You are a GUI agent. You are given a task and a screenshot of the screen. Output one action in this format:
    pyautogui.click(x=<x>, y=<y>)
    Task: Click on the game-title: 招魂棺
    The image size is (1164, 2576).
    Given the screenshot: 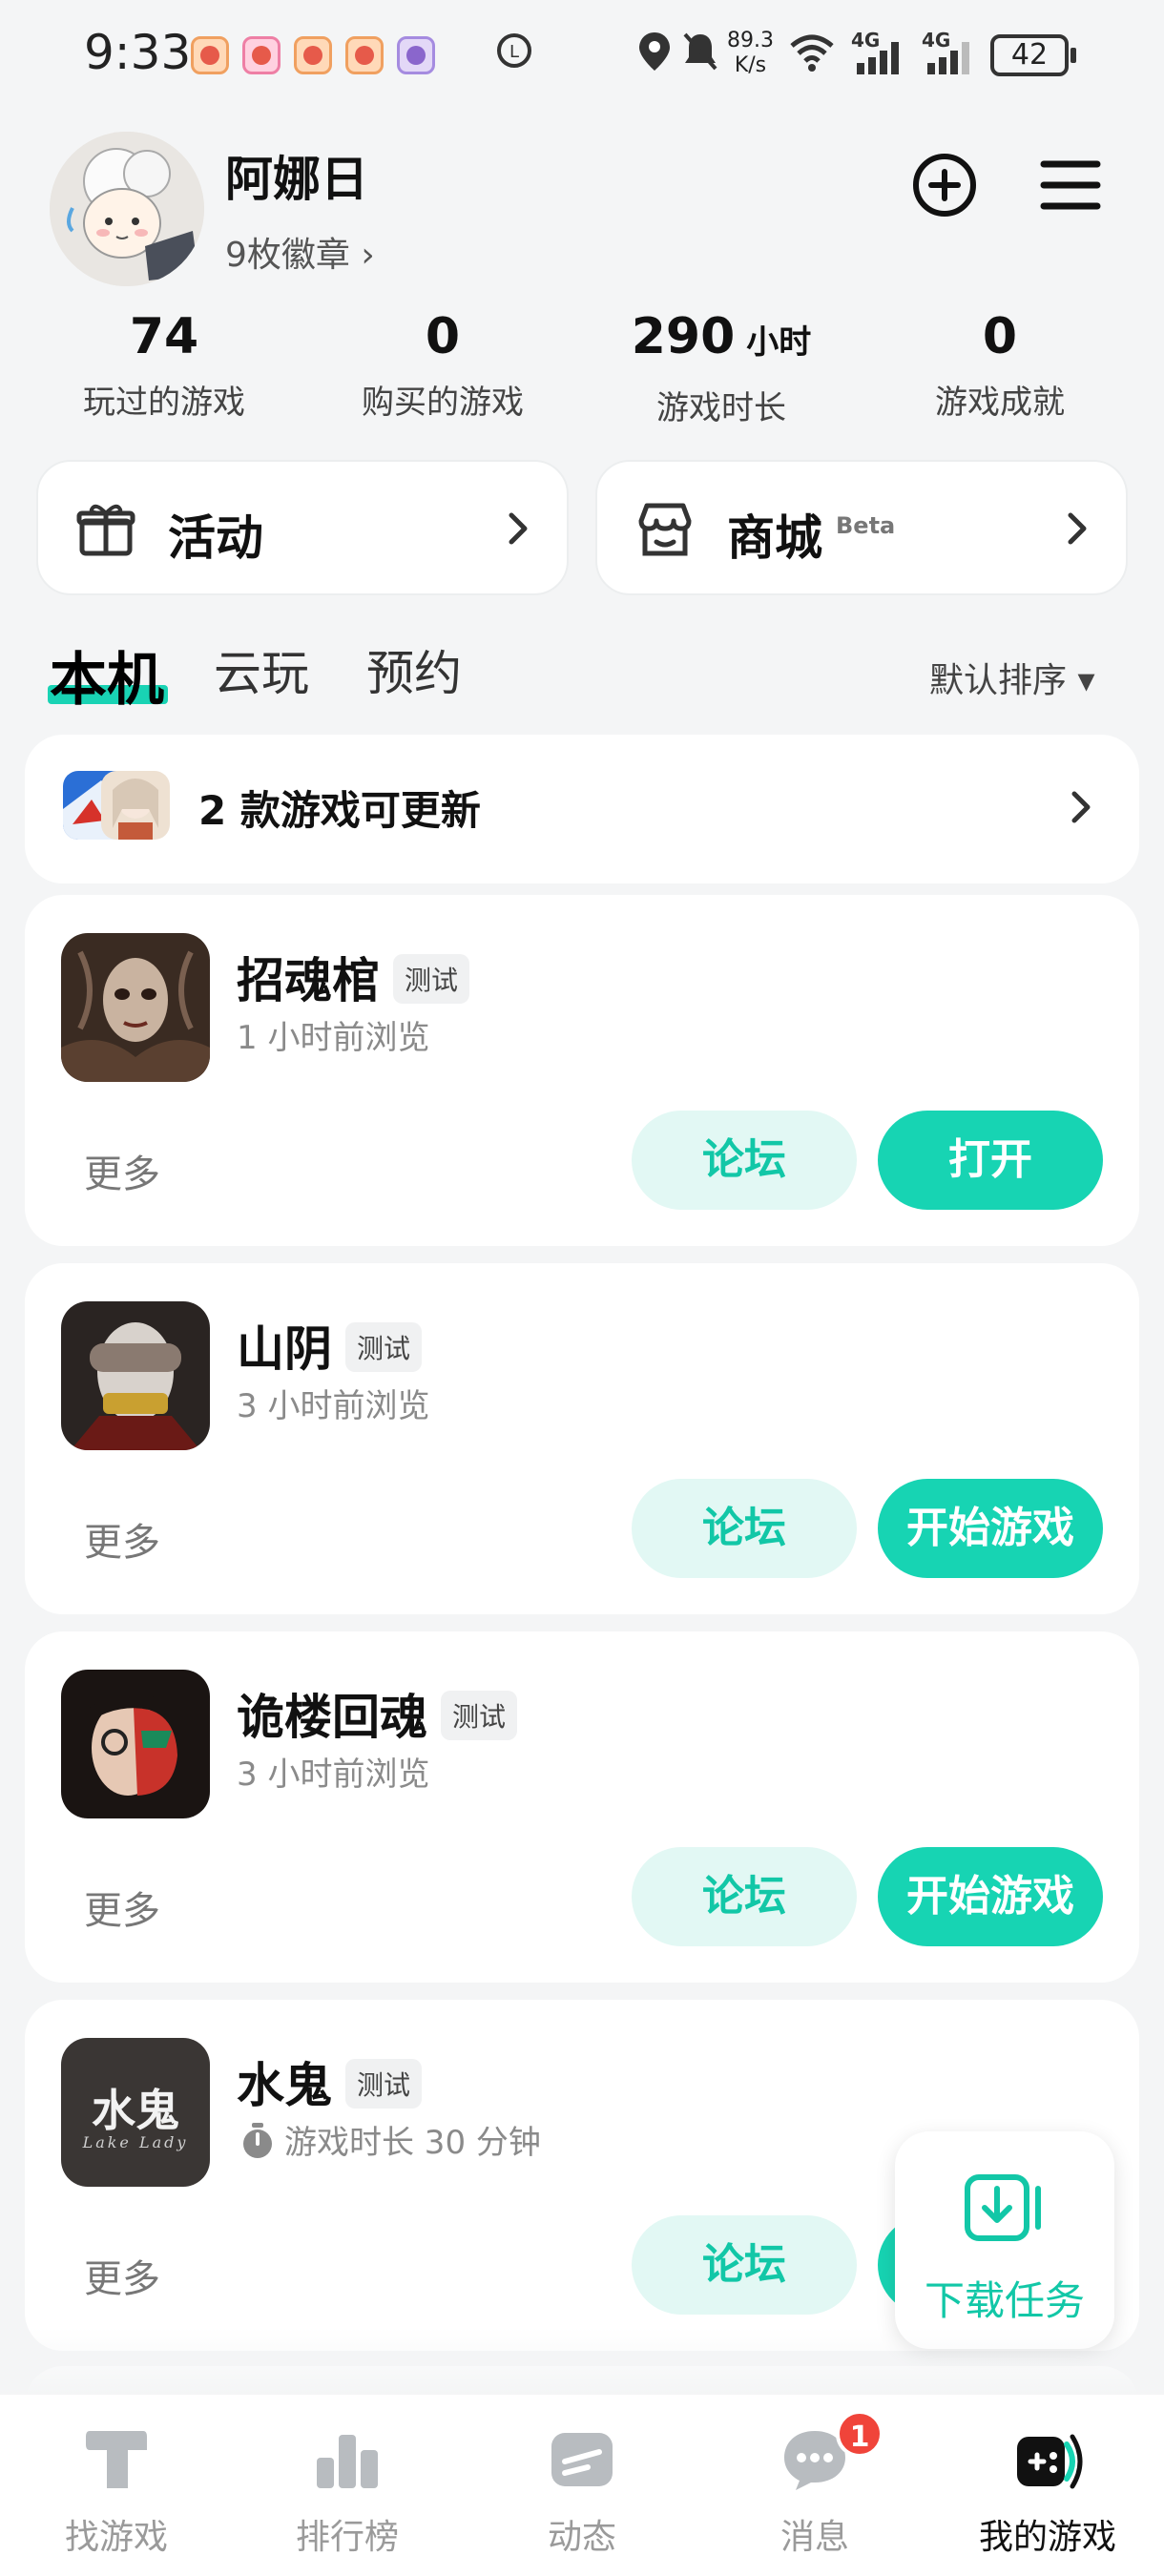 What is the action you would take?
    pyautogui.click(x=308, y=980)
    